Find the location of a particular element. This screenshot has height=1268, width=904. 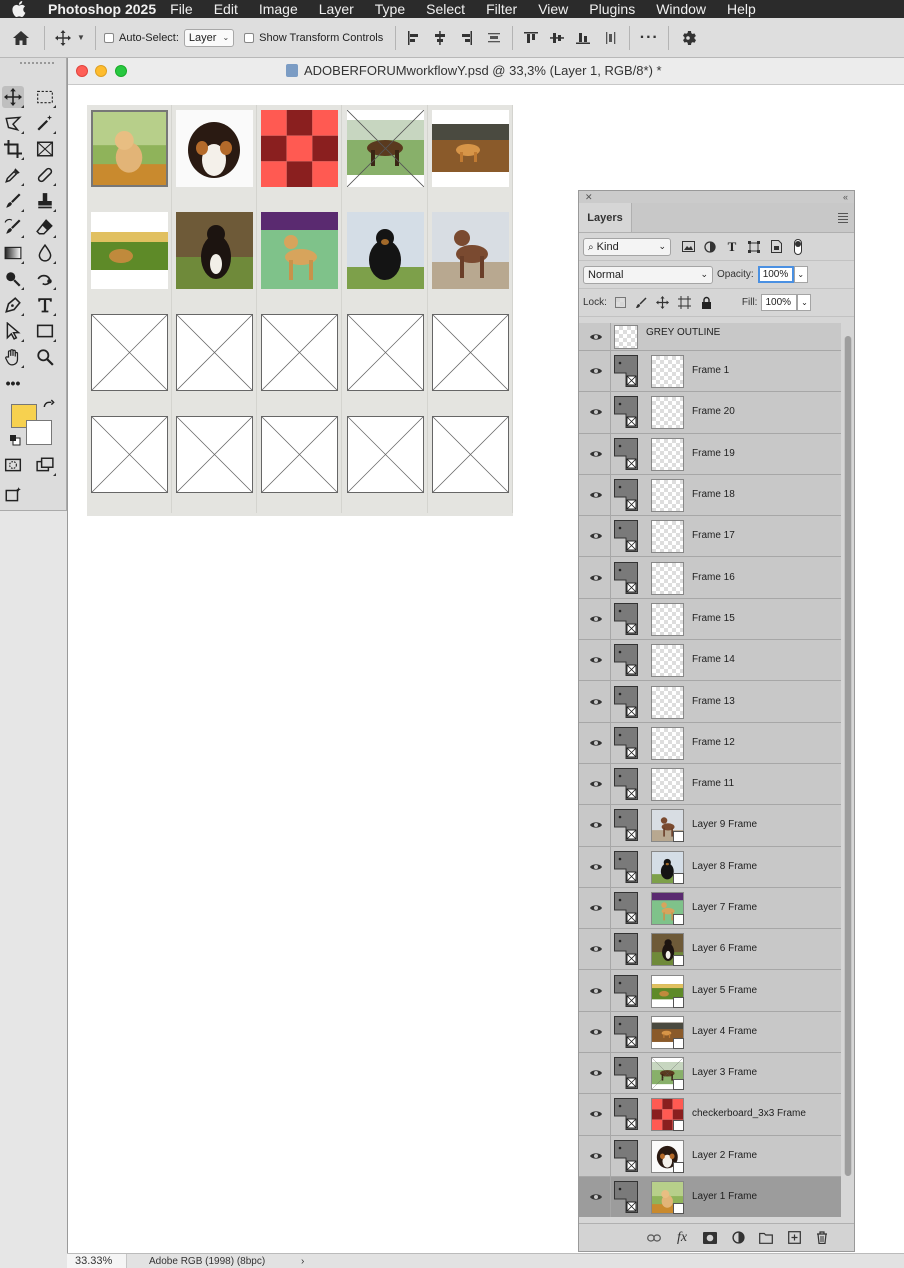

layer-name: Layer 3 Frame is located at coordinates (724, 1072).